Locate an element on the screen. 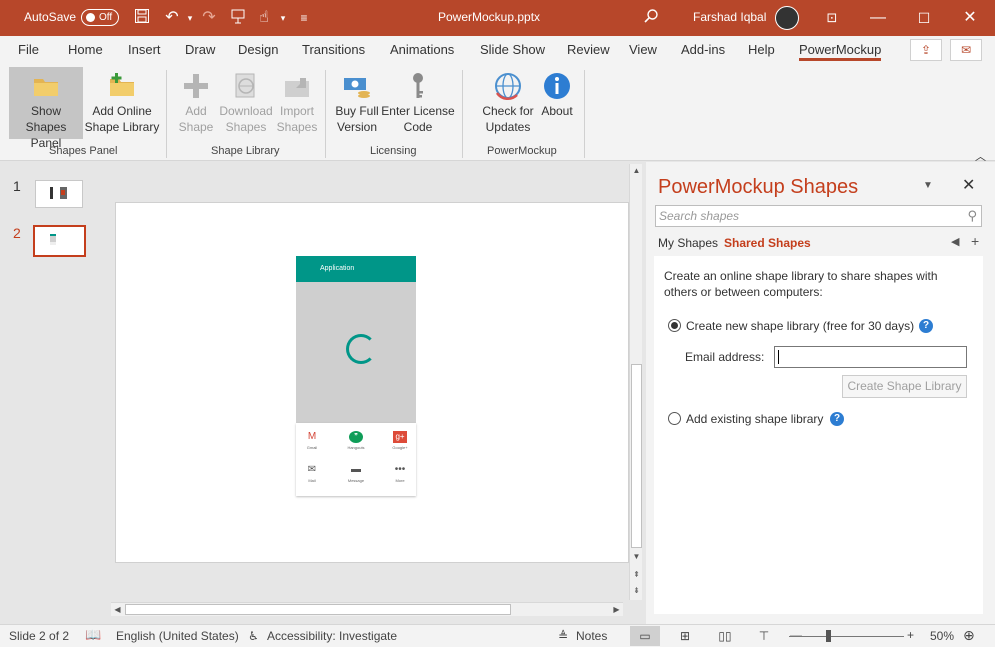  search-shapes-input: Search shapes ⚲ is located at coordinates (818, 216).